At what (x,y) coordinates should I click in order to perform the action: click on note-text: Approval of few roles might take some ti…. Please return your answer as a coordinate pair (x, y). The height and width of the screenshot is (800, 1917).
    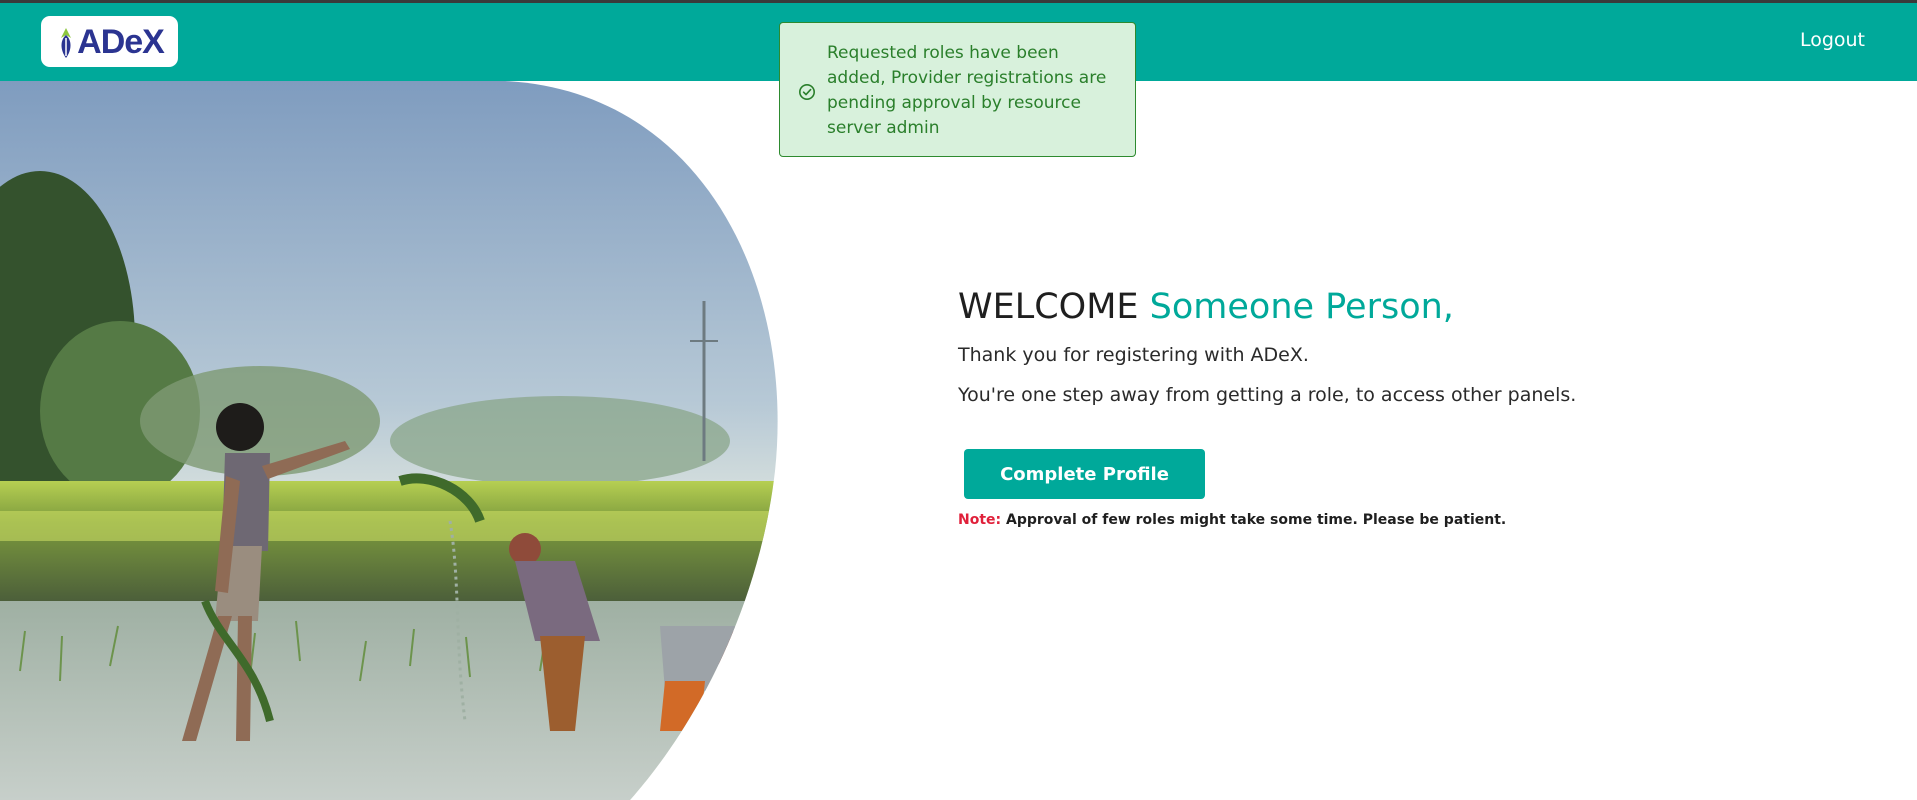
    Looking at the image, I should click on (1256, 520).